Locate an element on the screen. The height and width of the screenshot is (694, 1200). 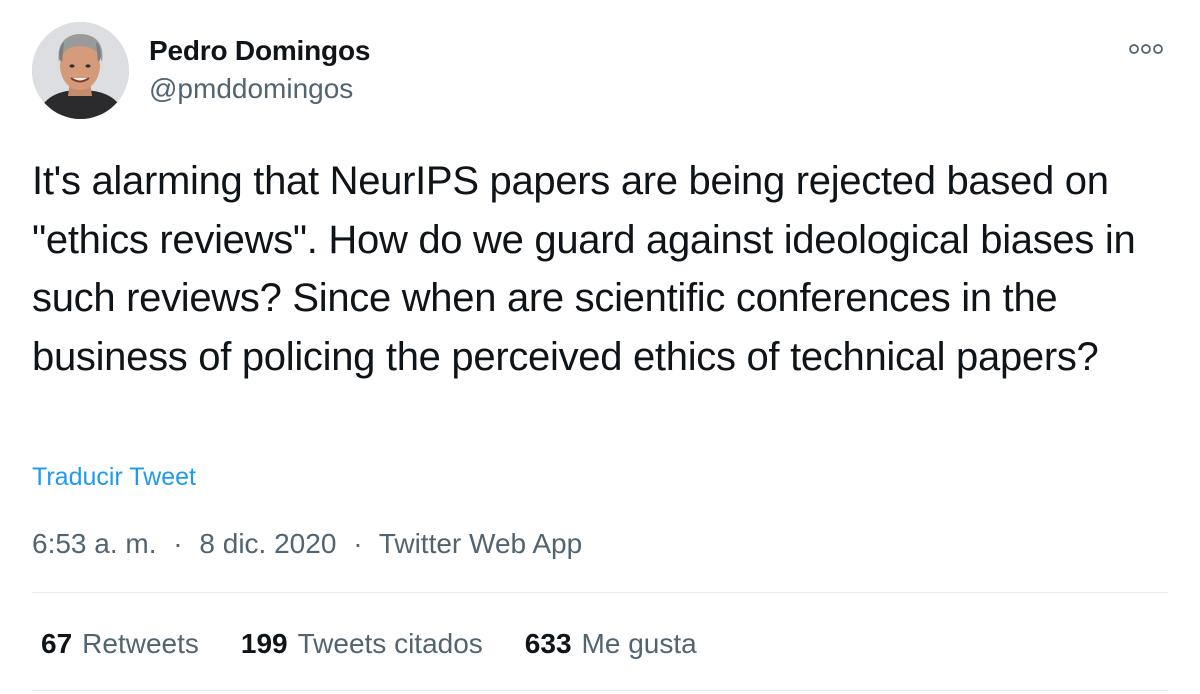
more-options-button is located at coordinates (1146, 49).